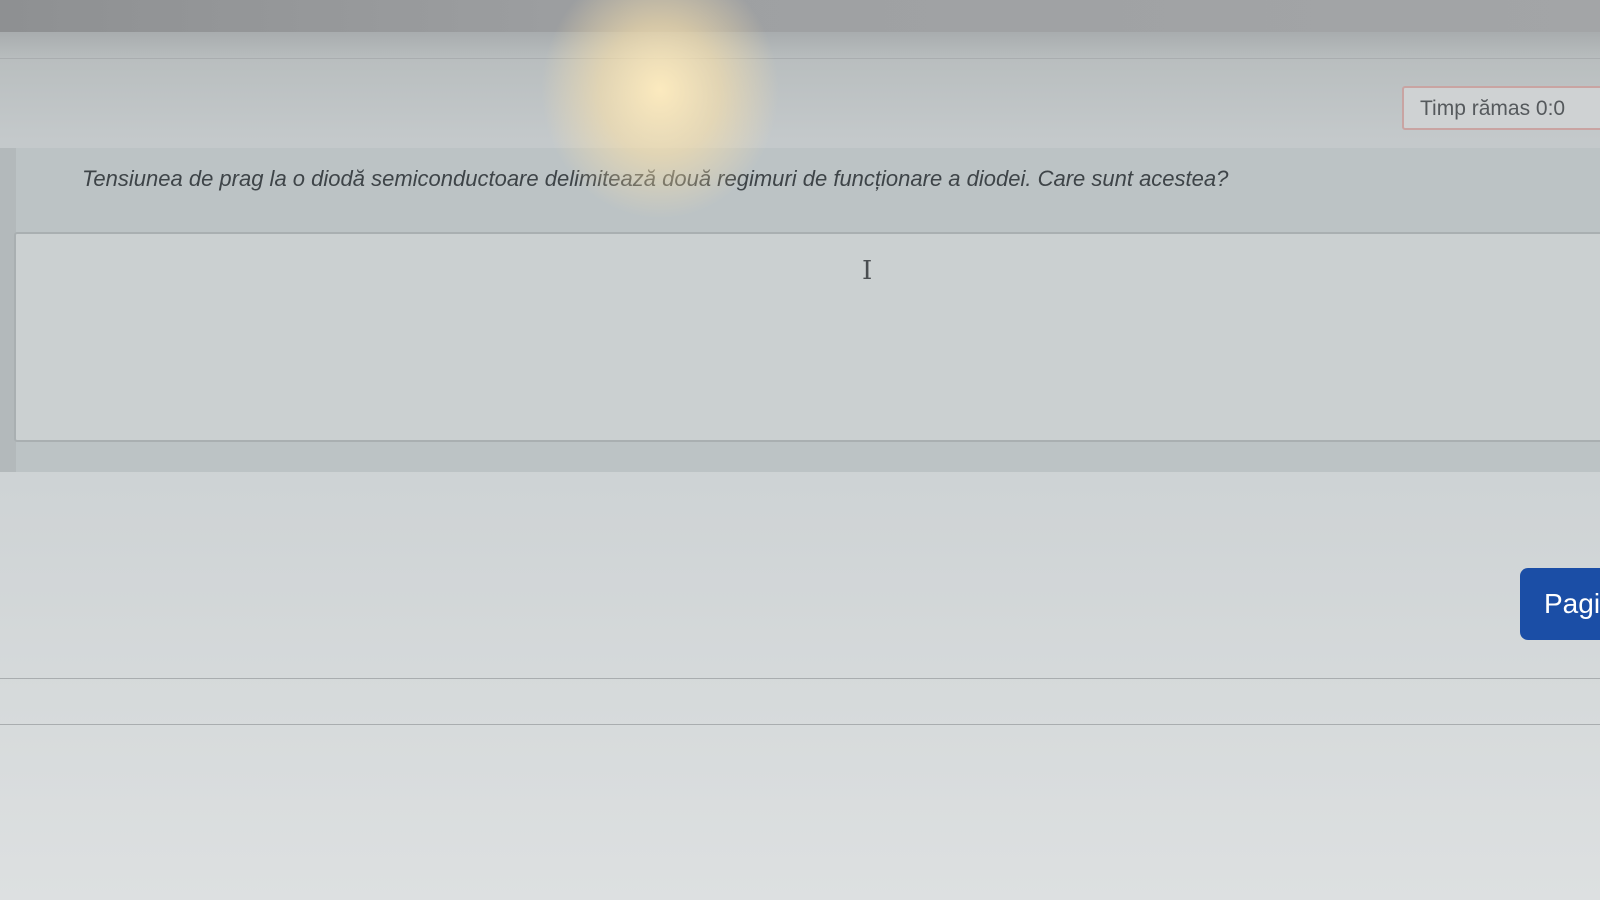  I want to click on browser-top-band, so click(800, 16).